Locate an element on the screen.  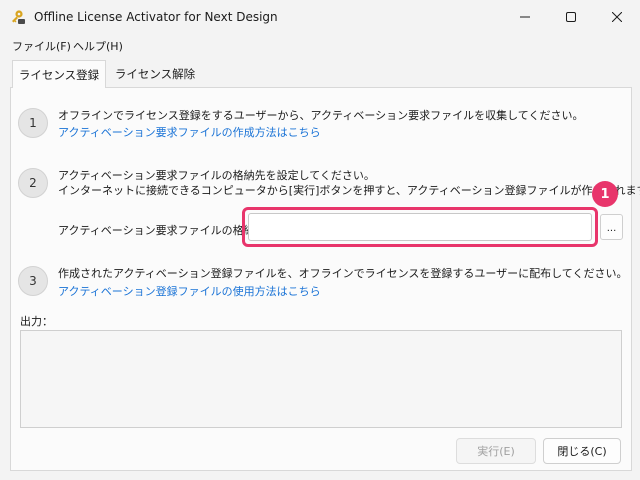
run-button: 実行(E) is located at coordinates (496, 451).